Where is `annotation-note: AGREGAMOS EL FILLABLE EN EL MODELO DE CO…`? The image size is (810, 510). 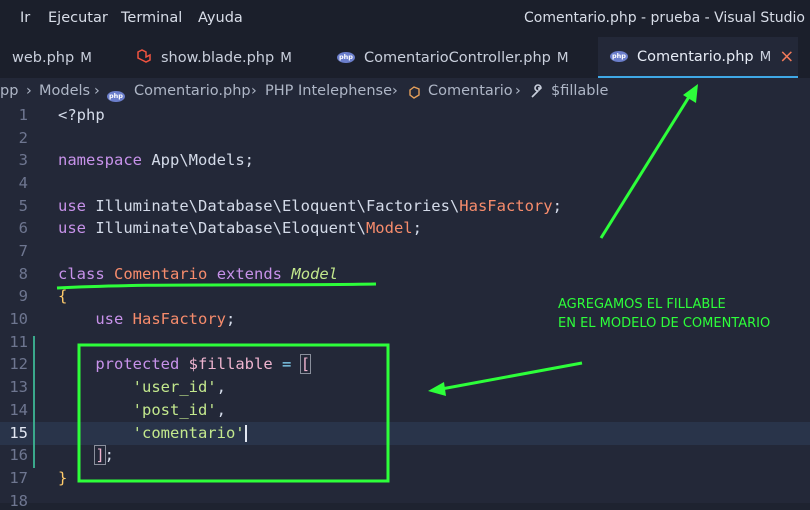 annotation-note: AGREGAMOS EL FILLABLE EN EL MODELO DE CO… is located at coordinates (664, 314).